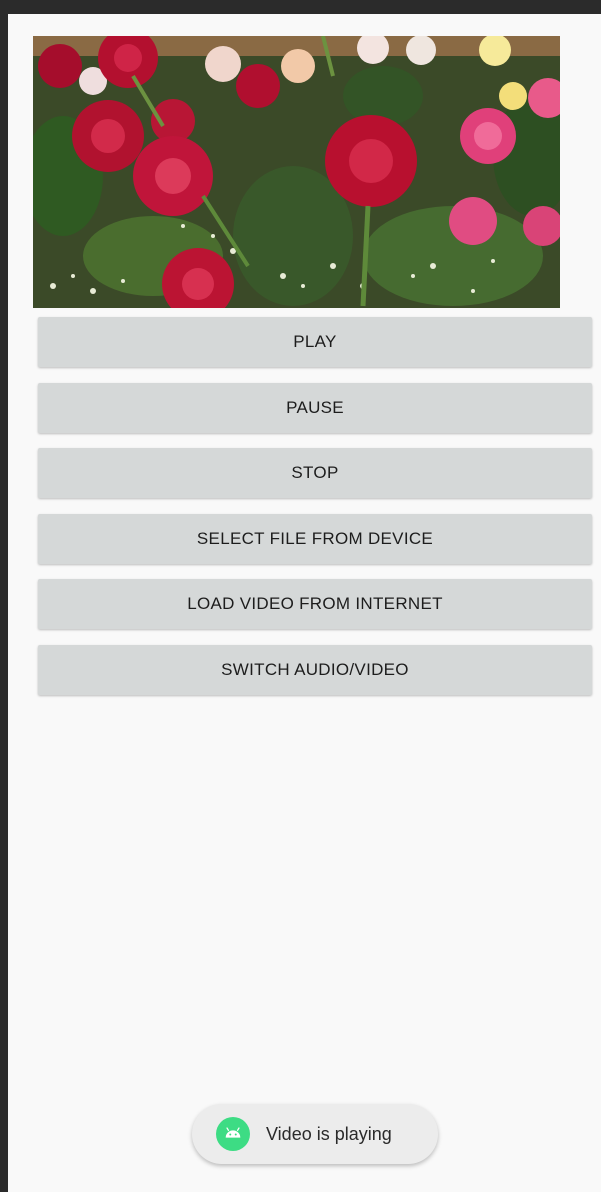 The width and height of the screenshot is (601, 1192). I want to click on switch-audio-video-button: SWITCH AUDIO/VIDEO, so click(315, 669).